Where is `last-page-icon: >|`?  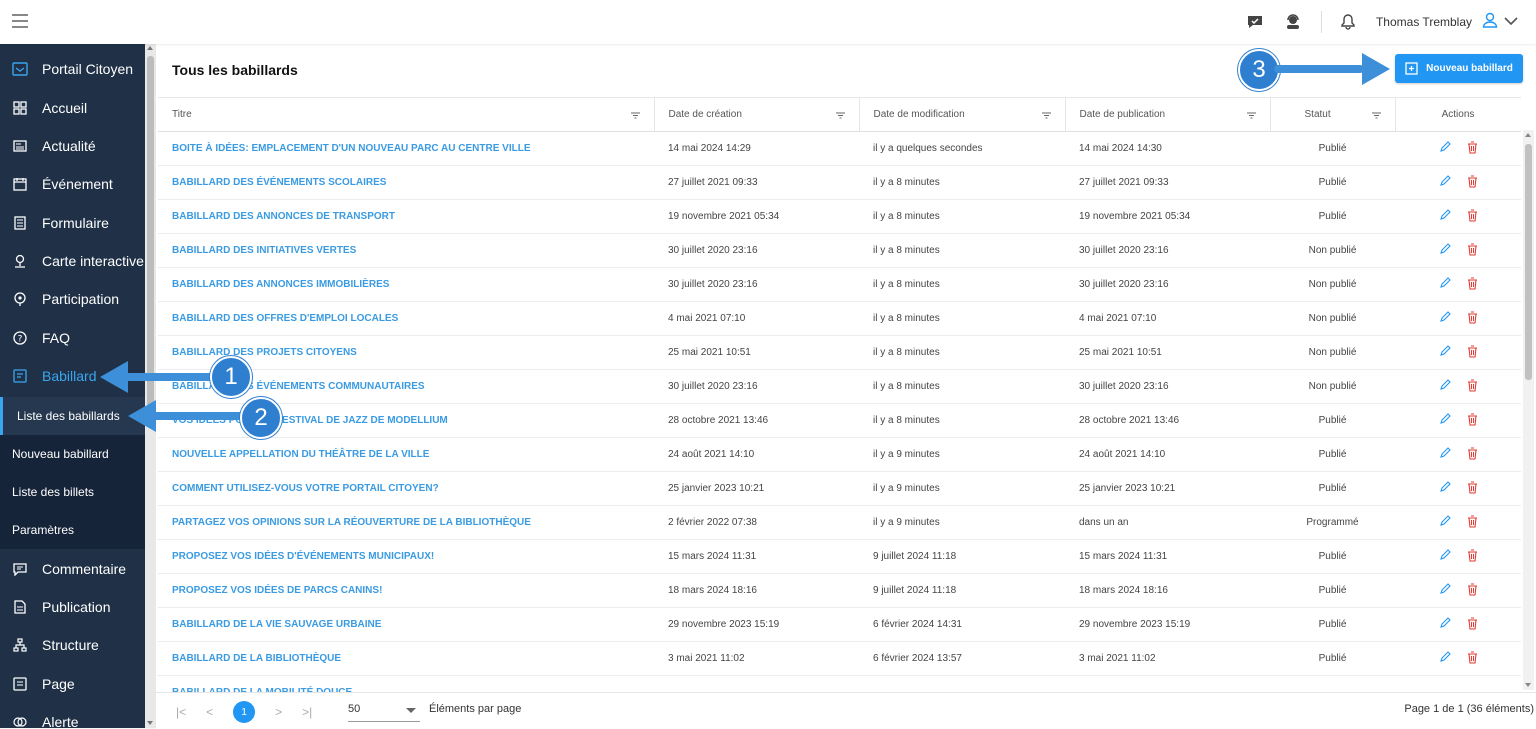 last-page-icon: >| is located at coordinates (307, 712).